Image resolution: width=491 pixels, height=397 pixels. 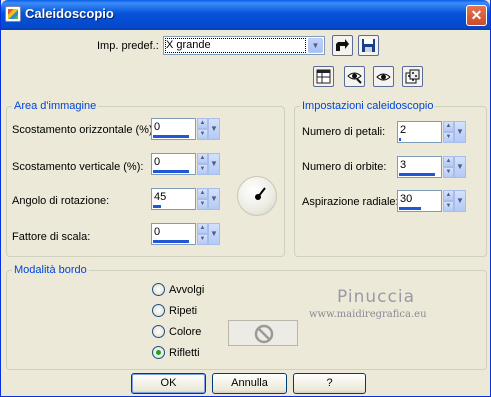 I want to click on preview-eye-icon, so click(x=354, y=78).